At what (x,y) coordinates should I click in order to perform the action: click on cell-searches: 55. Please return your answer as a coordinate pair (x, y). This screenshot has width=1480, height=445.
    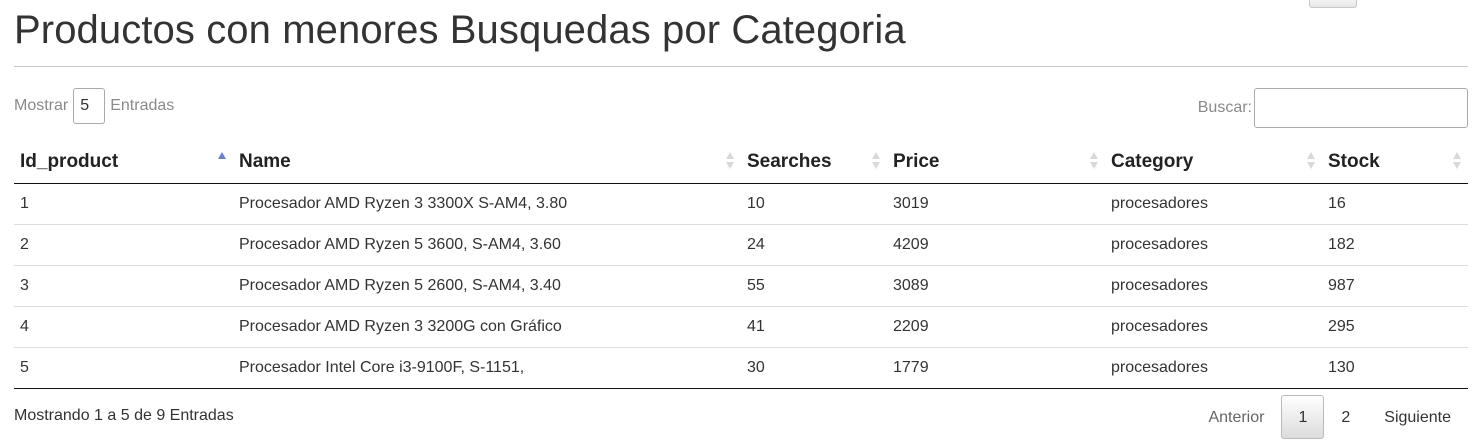
    Looking at the image, I should click on (814, 285).